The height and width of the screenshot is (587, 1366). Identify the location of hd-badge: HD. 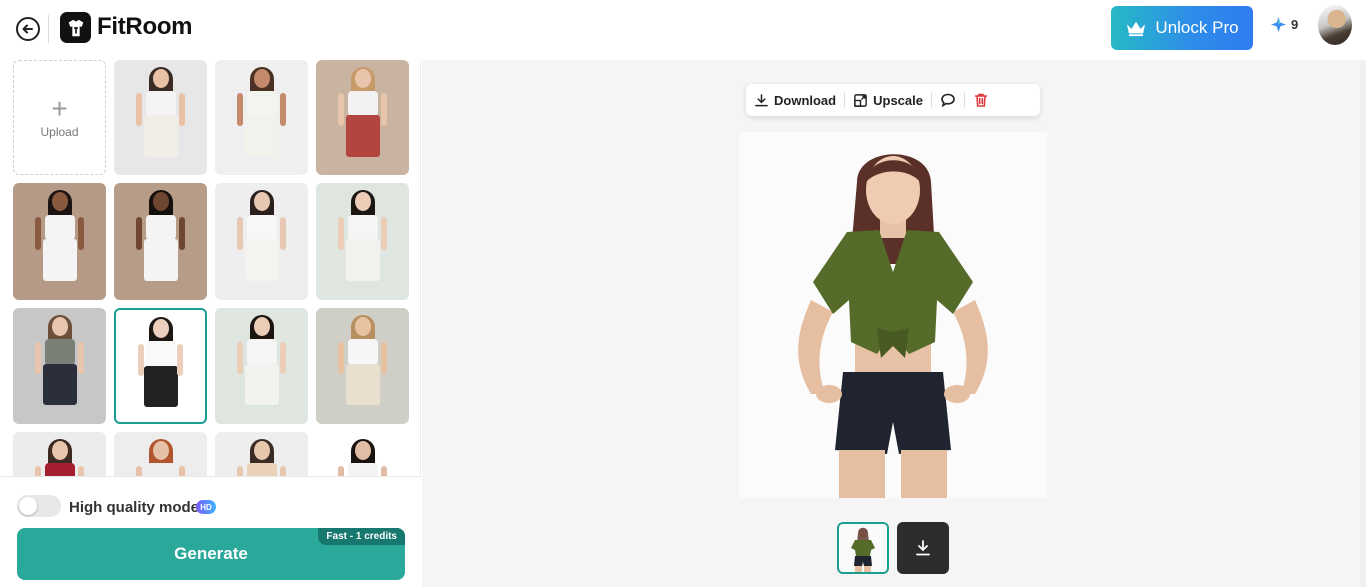
(206, 507).